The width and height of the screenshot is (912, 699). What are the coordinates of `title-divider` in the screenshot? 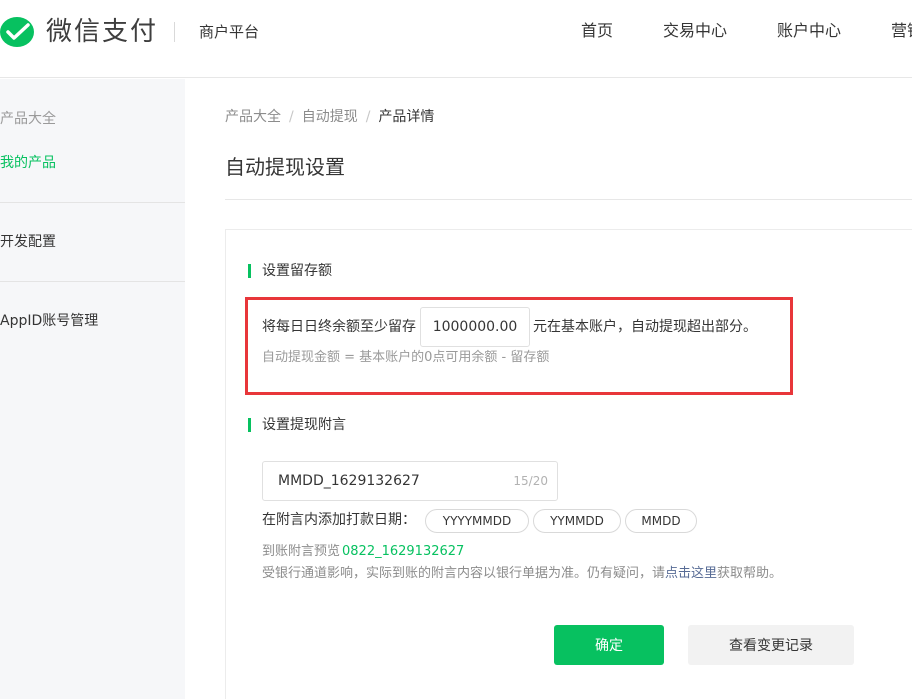 It's located at (568, 199).